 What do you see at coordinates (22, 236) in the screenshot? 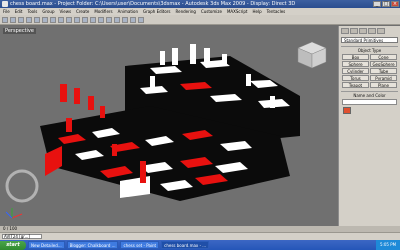
I see `maxscript-listener: AVIT24 [gr...]` at bounding box center [22, 236].